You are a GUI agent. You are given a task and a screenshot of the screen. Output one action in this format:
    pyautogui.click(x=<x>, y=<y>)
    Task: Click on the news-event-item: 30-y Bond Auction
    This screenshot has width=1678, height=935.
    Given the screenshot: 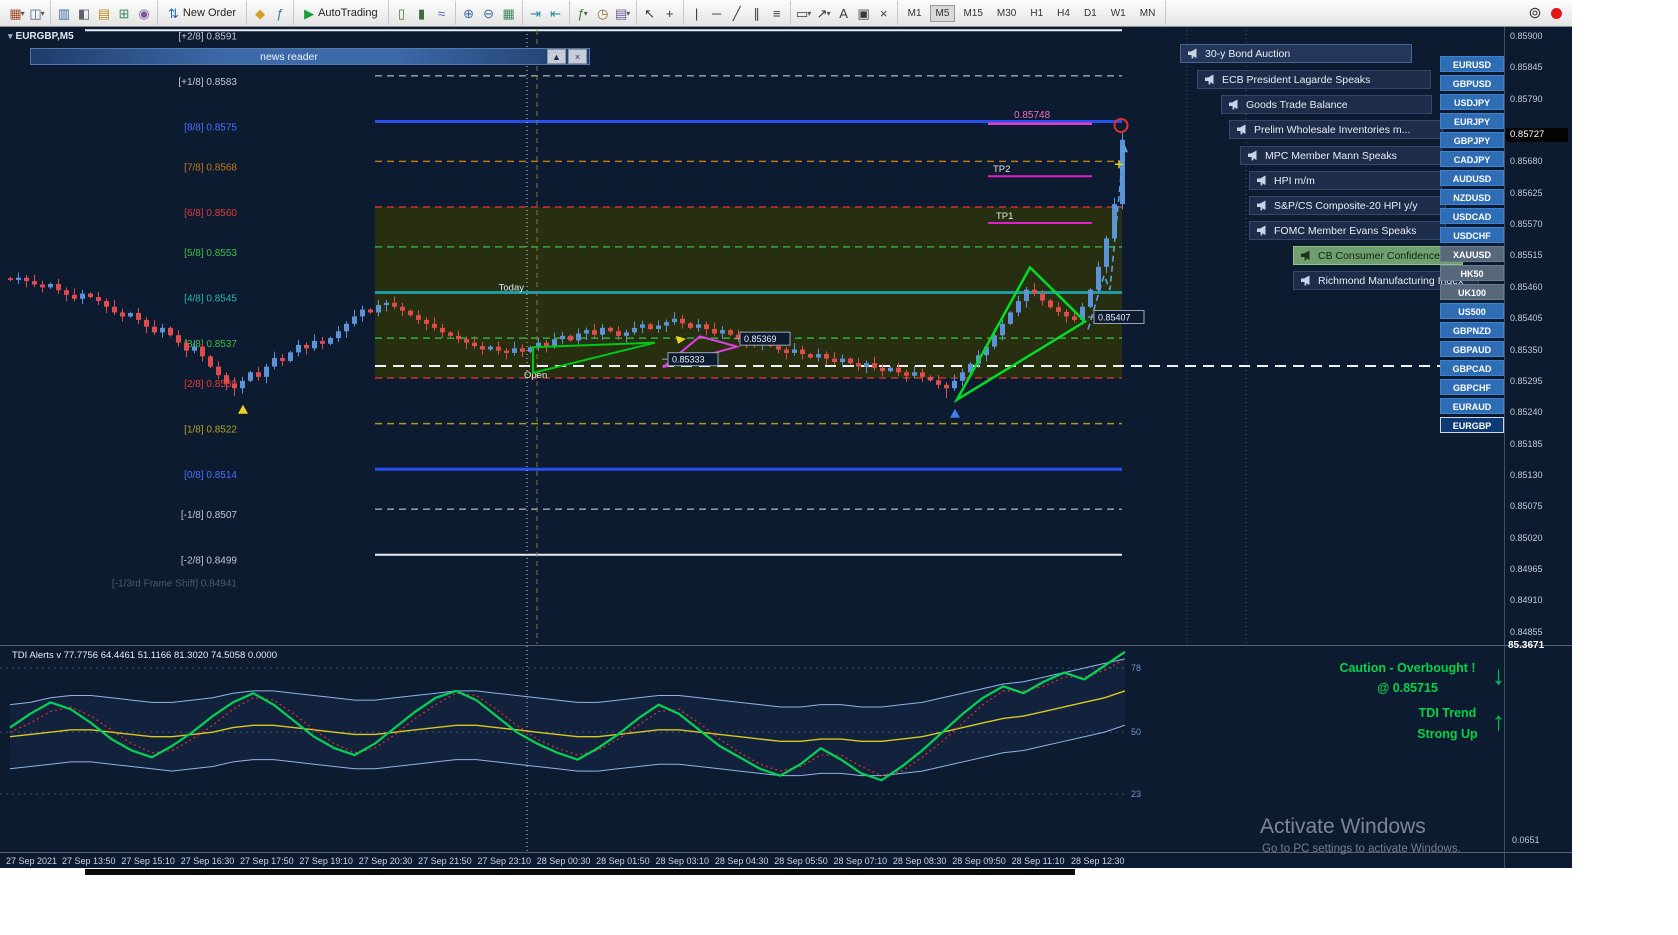 What is the action you would take?
    pyautogui.click(x=1296, y=53)
    